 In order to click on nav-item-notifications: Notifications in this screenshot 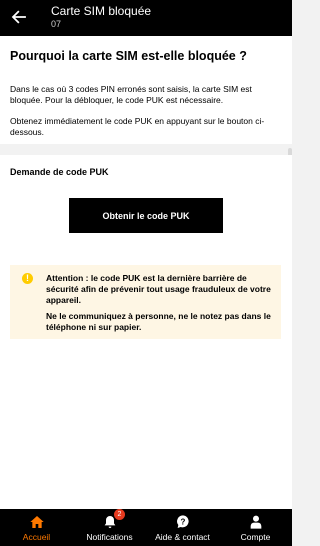, I will do `click(109, 527)`.